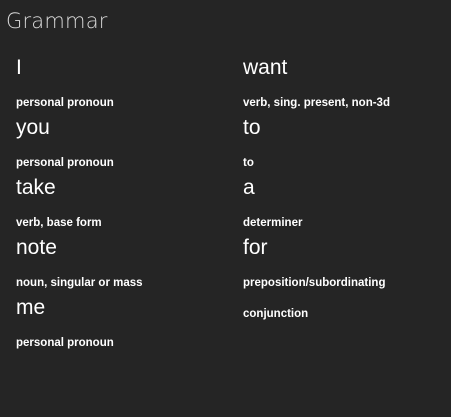 Image resolution: width=451 pixels, height=417 pixels. I want to click on token-entry: a determiner, so click(343, 204).